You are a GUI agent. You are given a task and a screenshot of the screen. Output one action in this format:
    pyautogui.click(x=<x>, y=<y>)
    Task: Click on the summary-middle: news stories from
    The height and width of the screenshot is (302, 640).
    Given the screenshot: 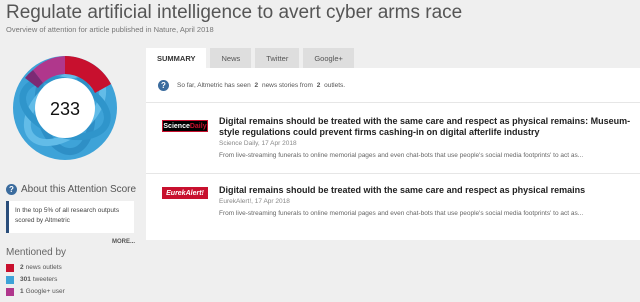 What is the action you would take?
    pyautogui.click(x=287, y=85)
    